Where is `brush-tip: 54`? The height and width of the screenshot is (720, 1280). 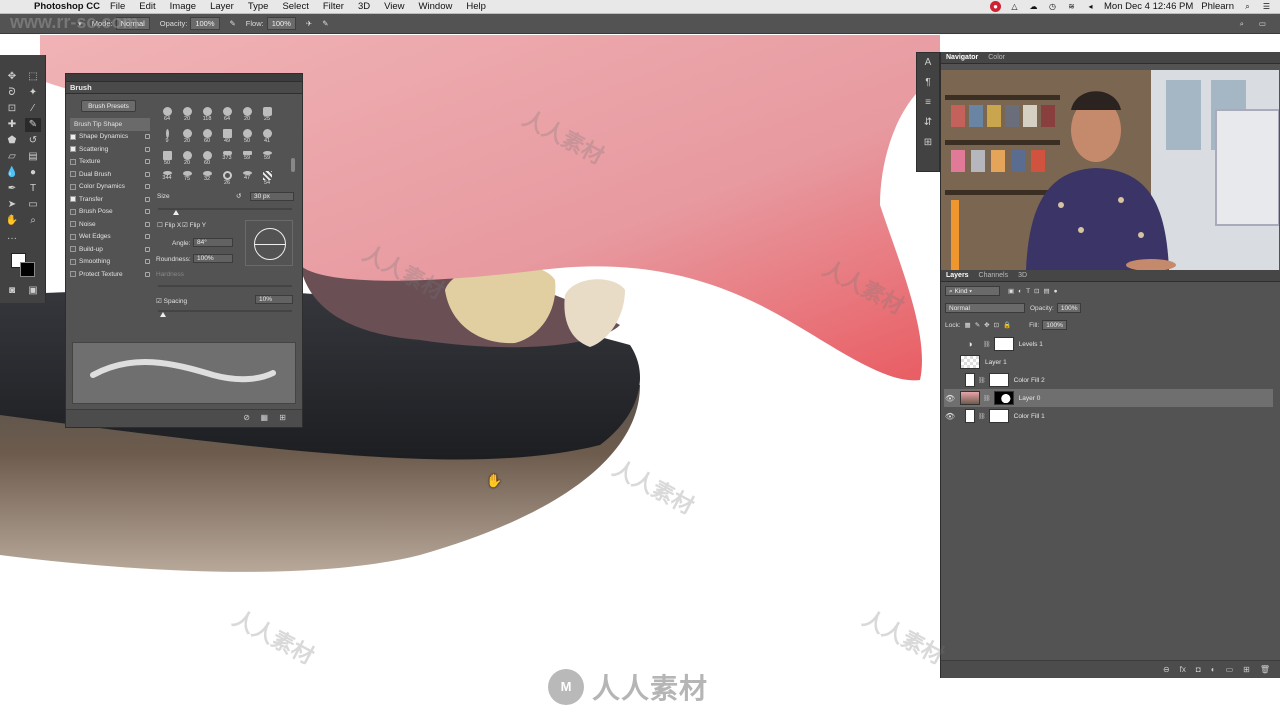
brush-tip: 54 is located at coordinates (267, 178).